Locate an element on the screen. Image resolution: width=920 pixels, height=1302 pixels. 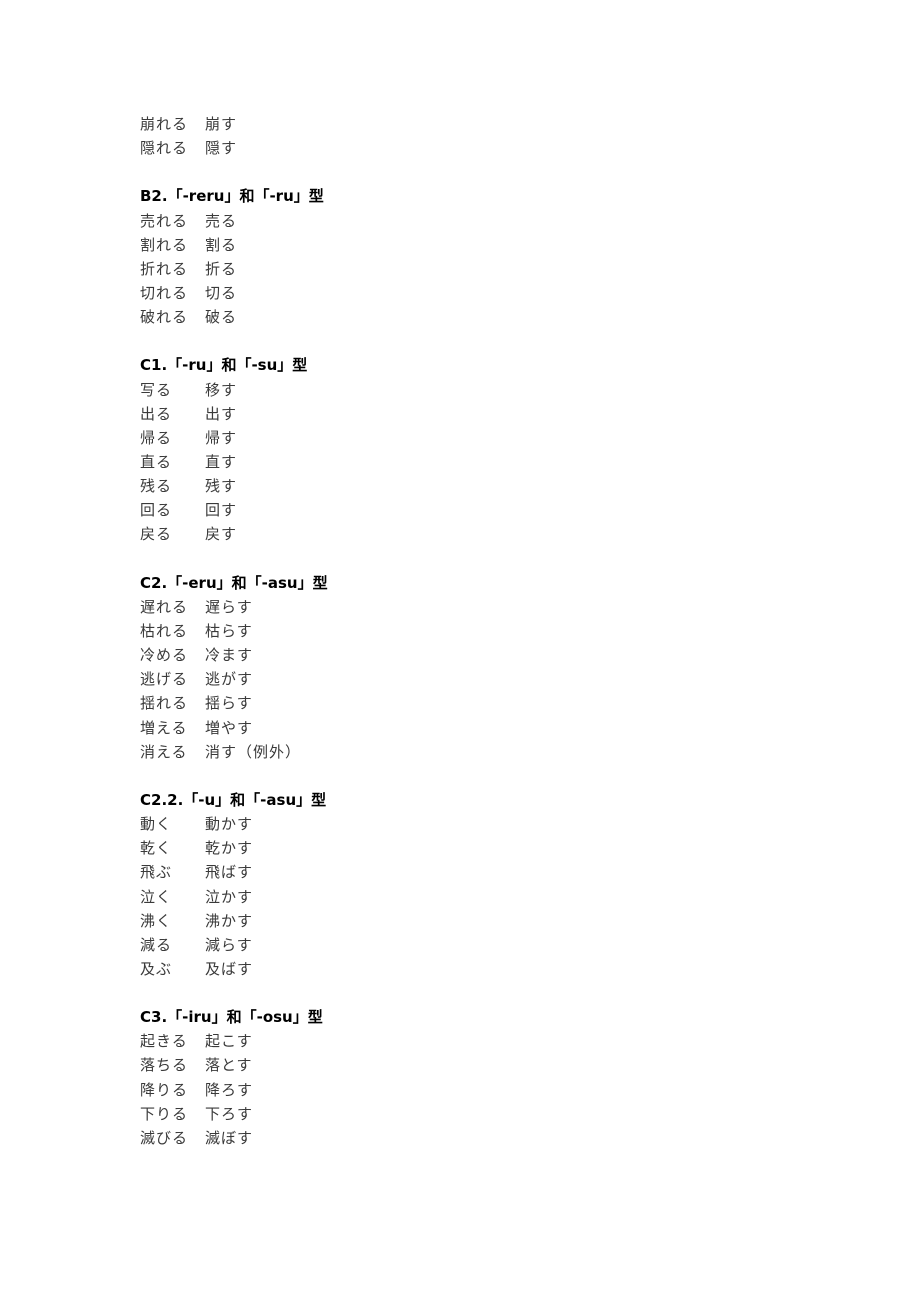
transitive-verb: 下ろす is located at coordinates (229, 1113).